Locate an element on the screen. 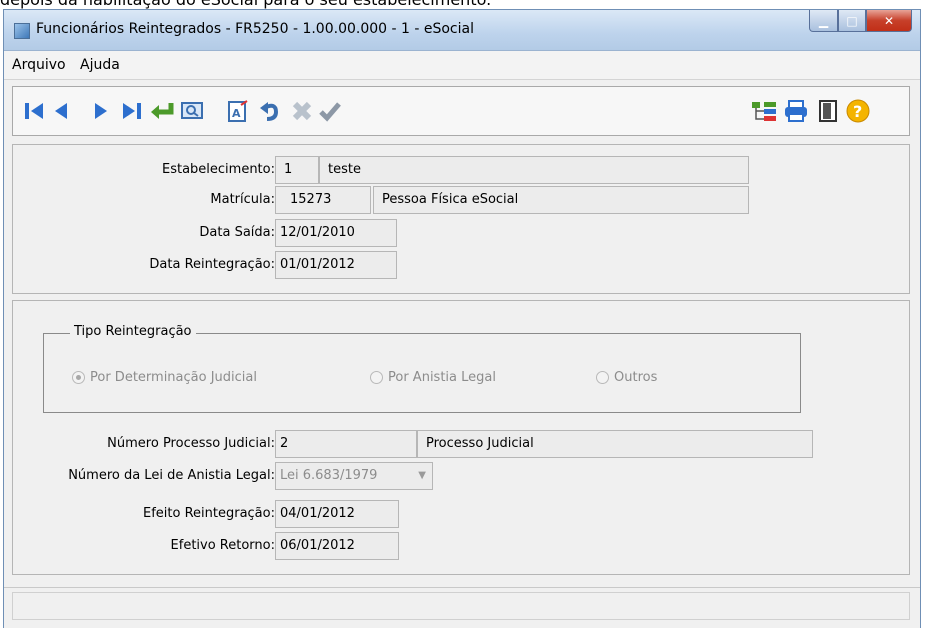 Image resolution: width=926 pixels, height=628 pixels. minimize-button: ▁ is located at coordinates (823, 21).